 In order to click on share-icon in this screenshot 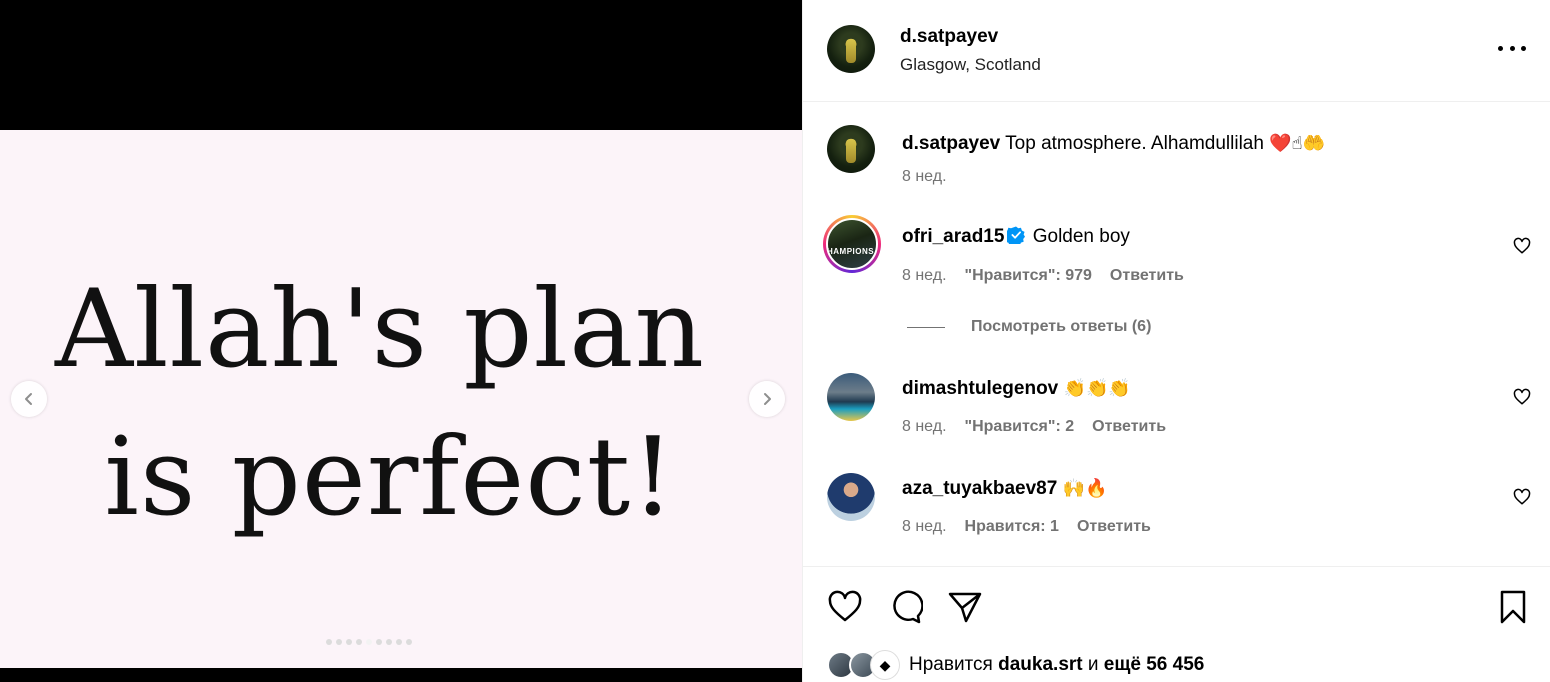, I will do `click(965, 607)`.